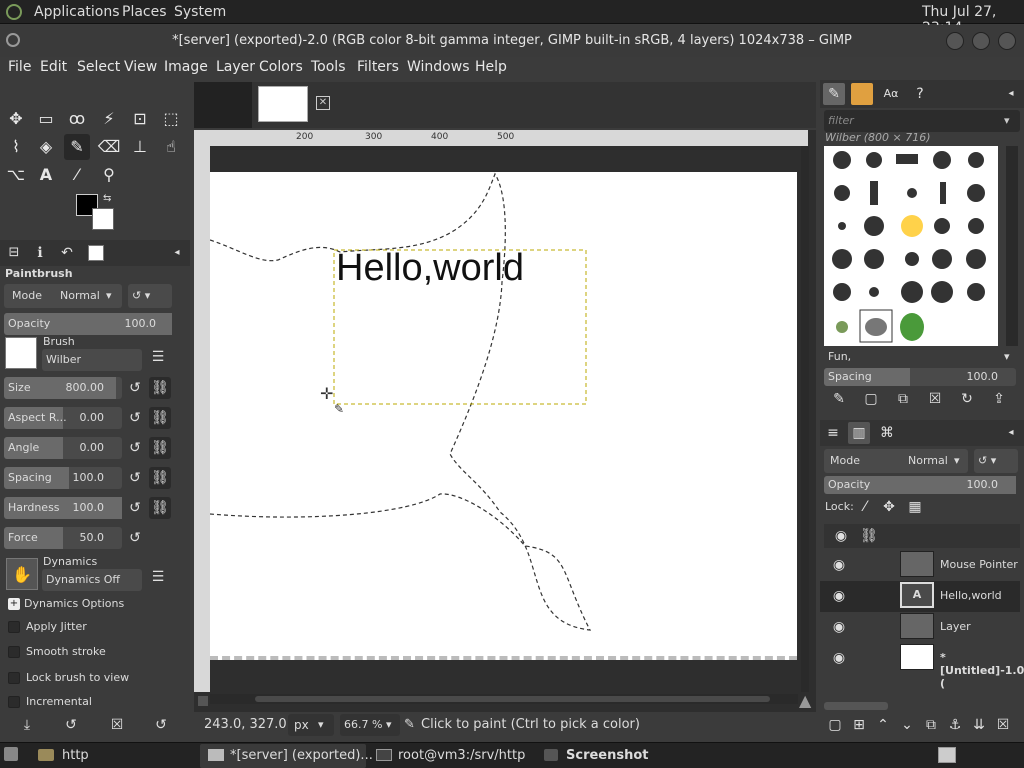  What do you see at coordinates (150, 296) in the screenshot?
I see `mode-reset-button: ↺ ▾` at bounding box center [150, 296].